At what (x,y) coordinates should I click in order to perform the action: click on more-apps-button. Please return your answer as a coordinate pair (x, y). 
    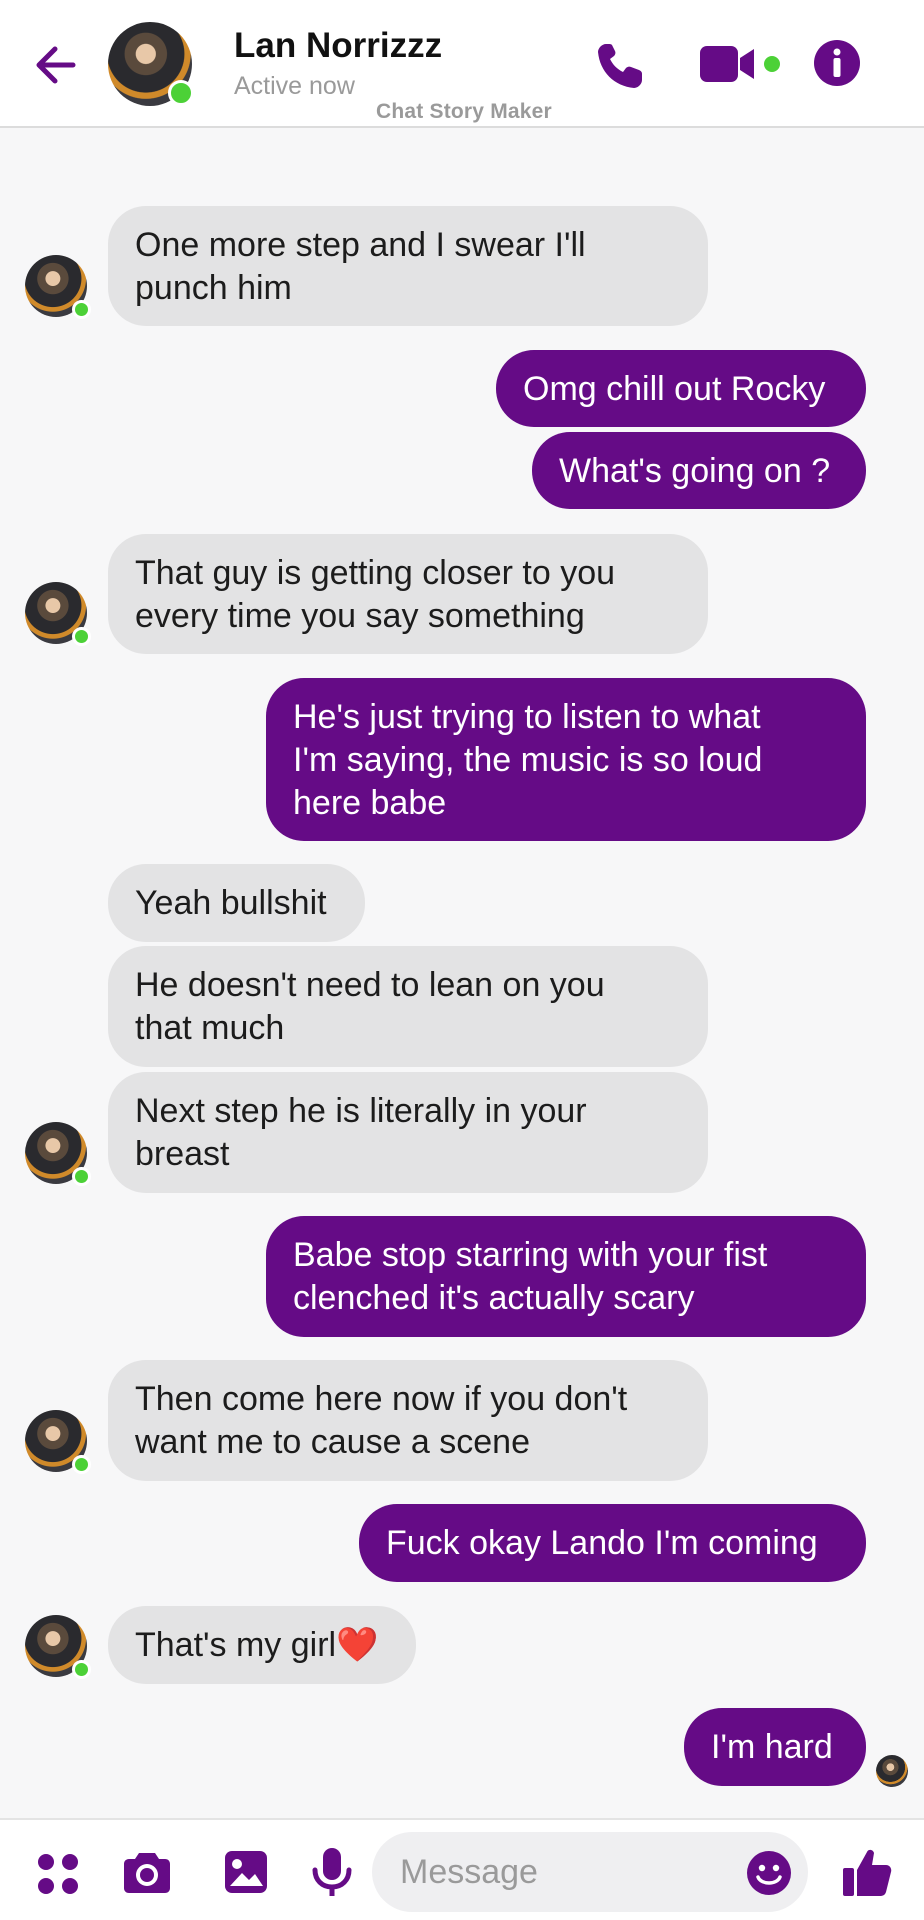
    Looking at the image, I should click on (58, 1874).